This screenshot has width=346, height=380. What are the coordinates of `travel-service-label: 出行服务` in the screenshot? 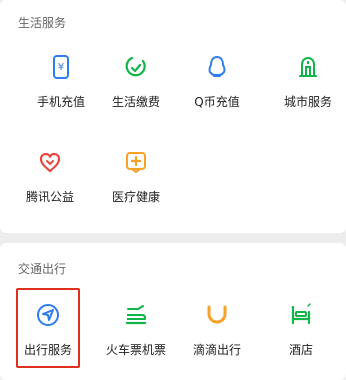 It's located at (47, 350).